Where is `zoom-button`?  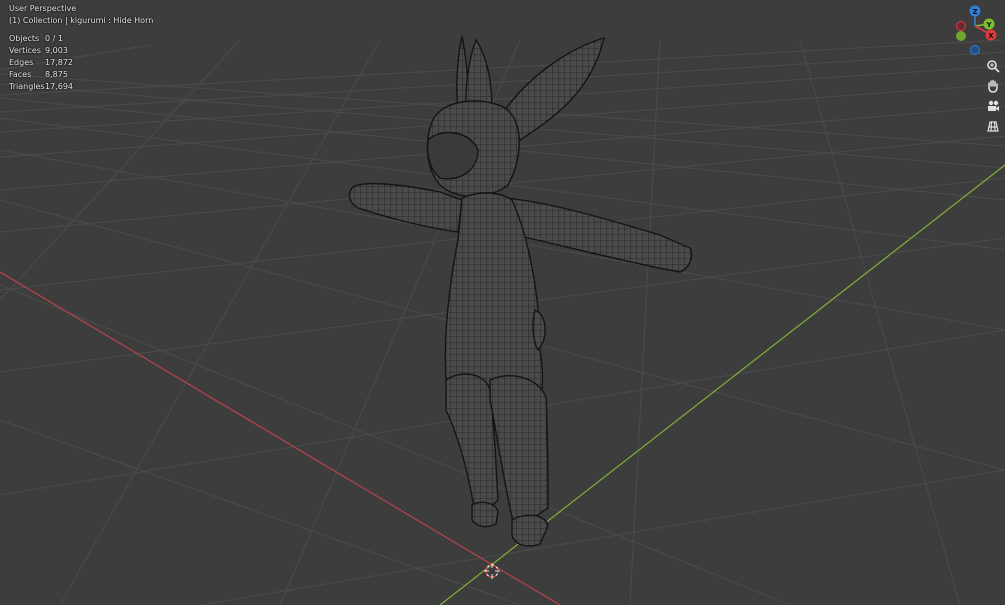
zoom-button is located at coordinates (993, 66).